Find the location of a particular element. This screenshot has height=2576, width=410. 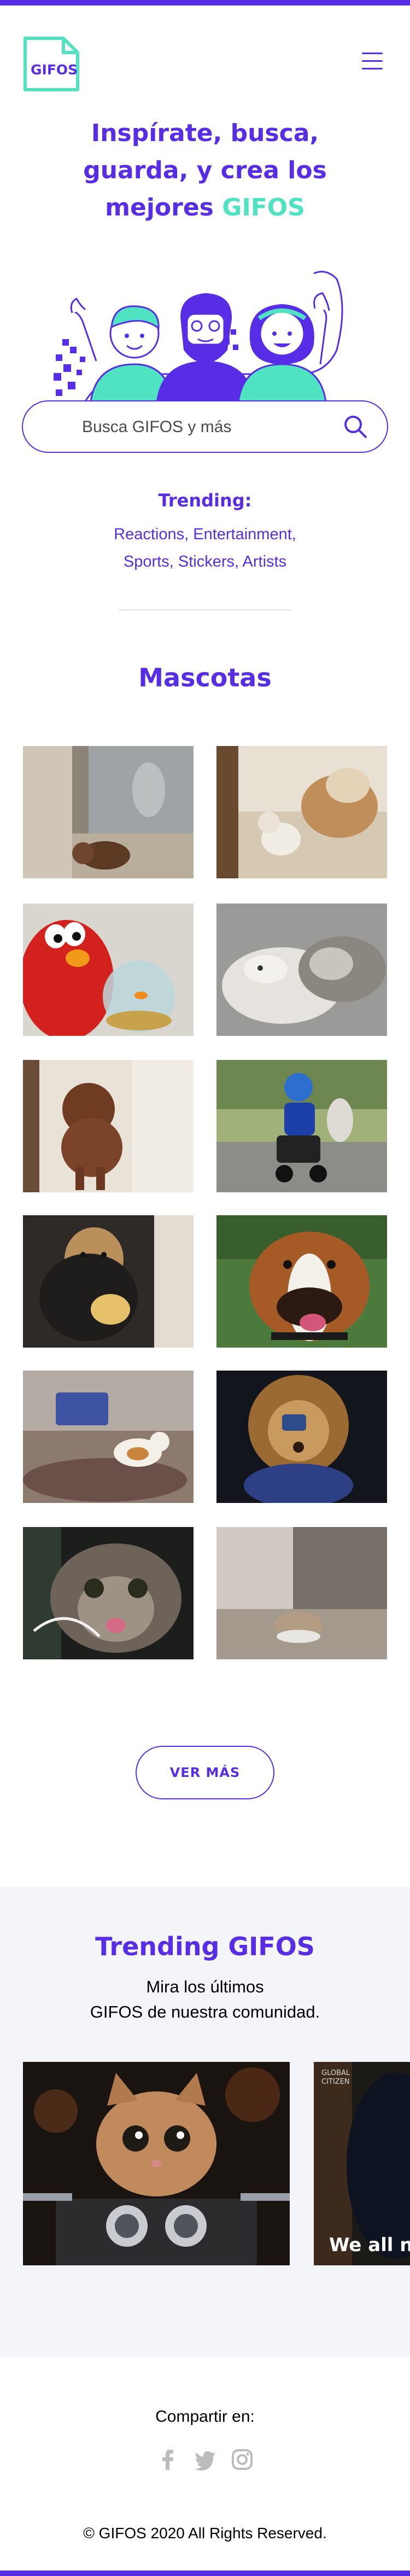

trending-term: Entertainment is located at coordinates (242, 534).